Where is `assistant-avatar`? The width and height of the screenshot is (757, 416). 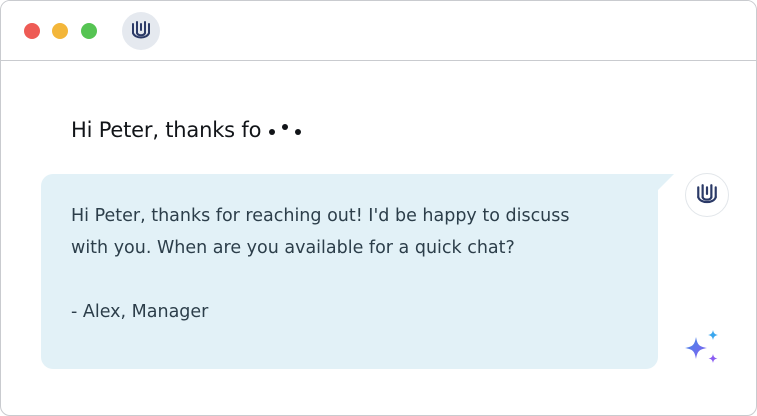 assistant-avatar is located at coordinates (707, 195).